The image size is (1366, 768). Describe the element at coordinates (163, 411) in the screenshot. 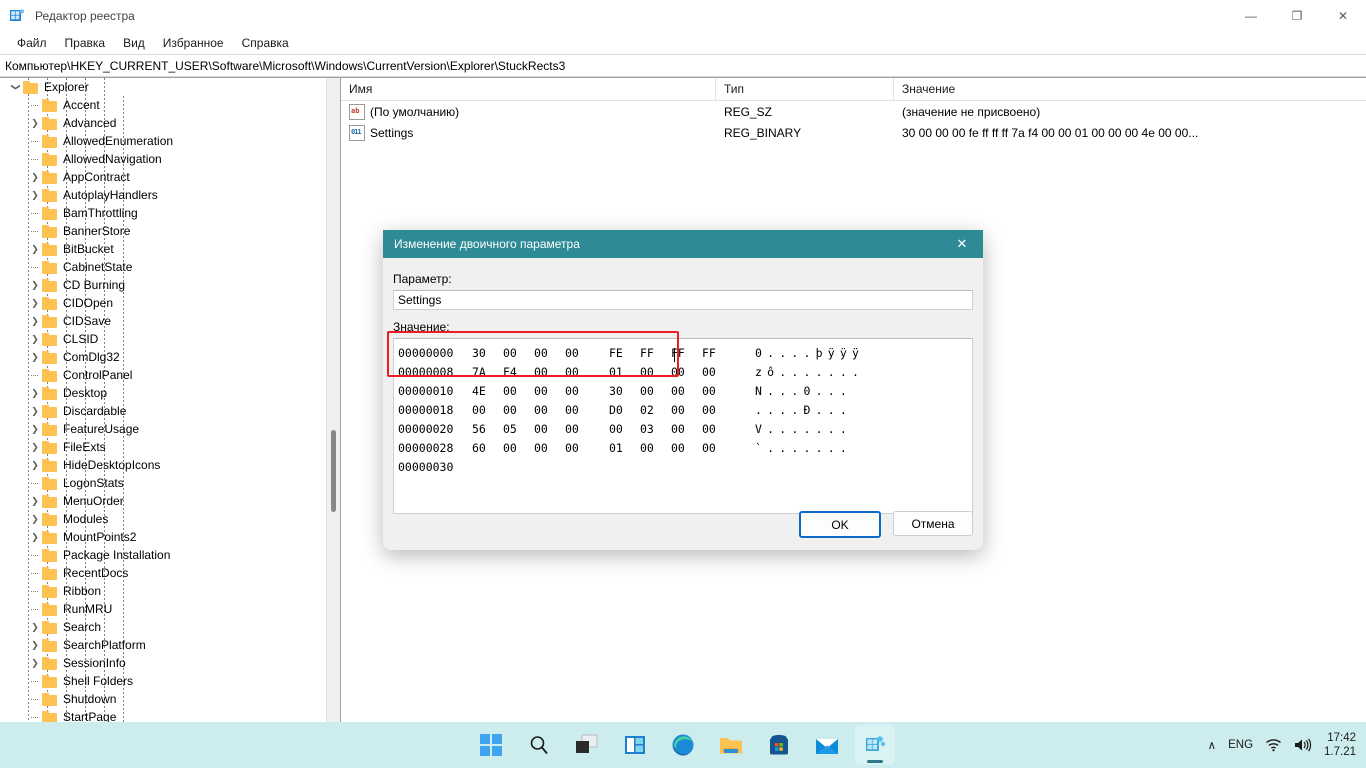

I see `tree-node: ❯ Discardable` at that location.